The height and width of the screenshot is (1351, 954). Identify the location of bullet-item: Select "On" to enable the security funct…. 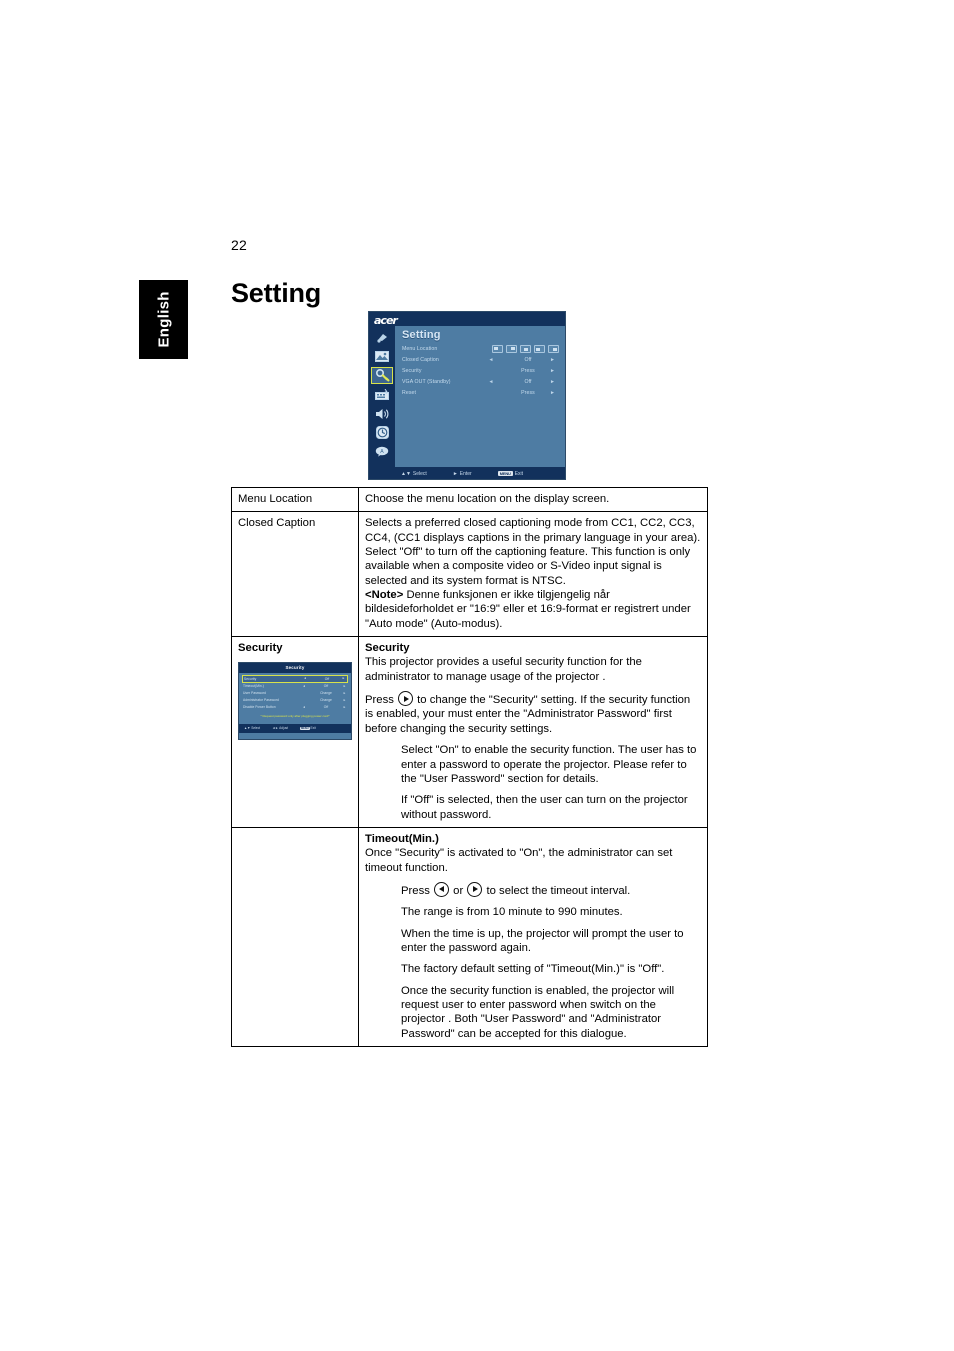
(549, 764).